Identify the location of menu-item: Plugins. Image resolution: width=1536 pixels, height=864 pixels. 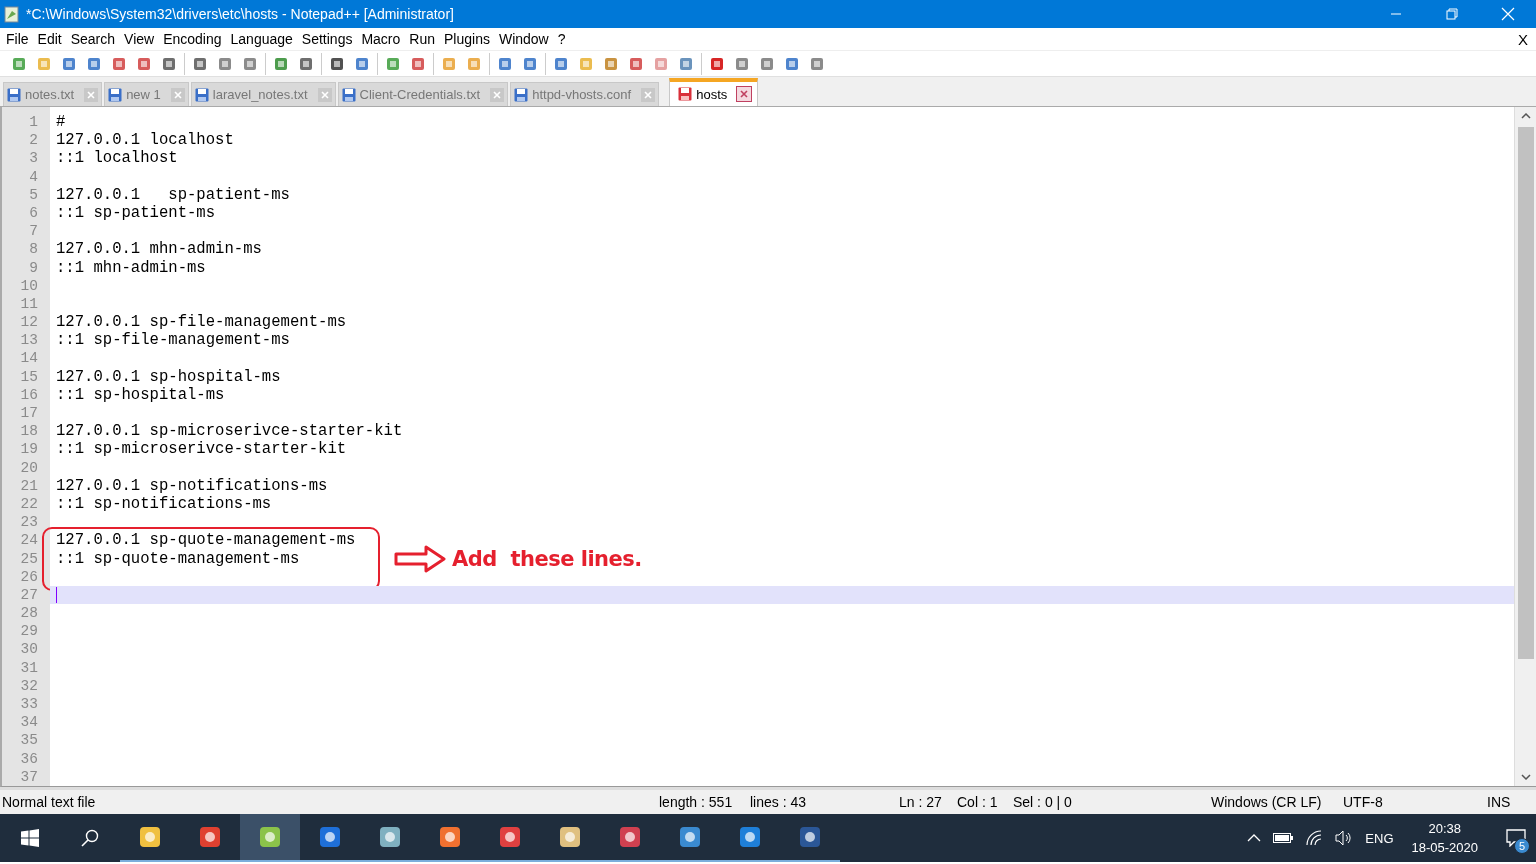
(467, 39).